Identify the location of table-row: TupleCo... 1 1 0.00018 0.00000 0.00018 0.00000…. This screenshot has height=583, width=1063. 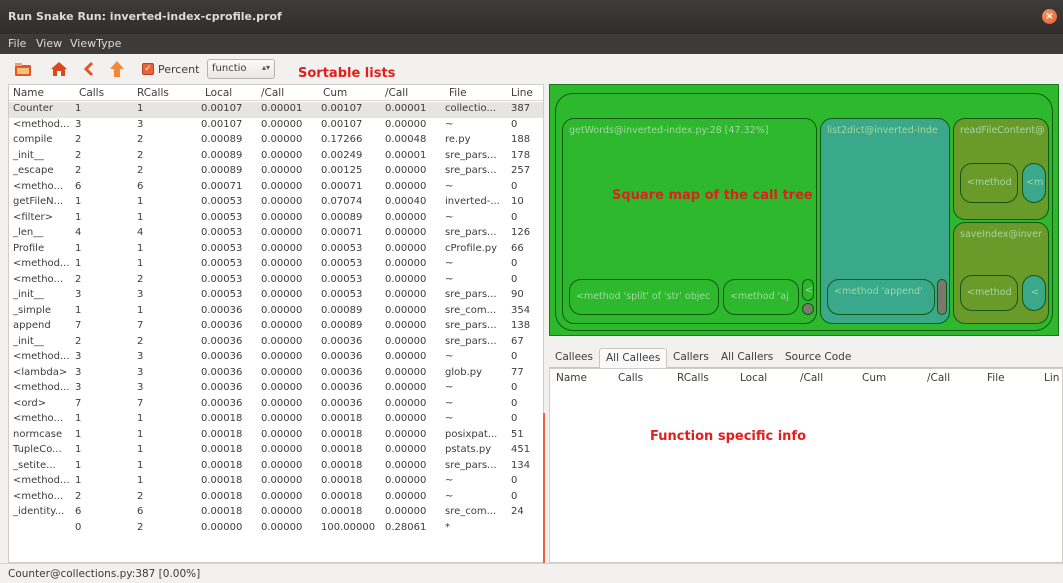
(276, 451).